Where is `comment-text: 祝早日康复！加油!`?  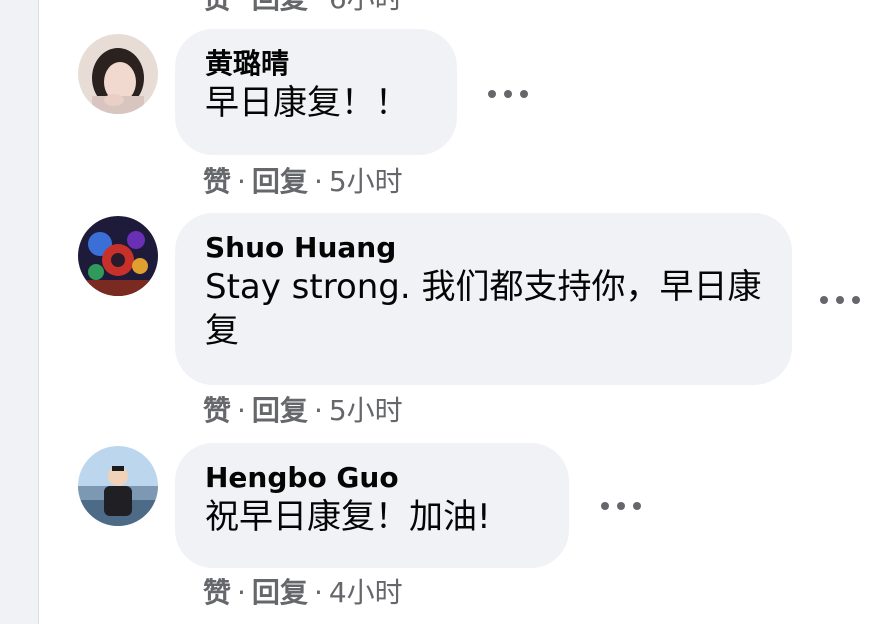 comment-text: 祝早日康复！加油! is located at coordinates (348, 517).